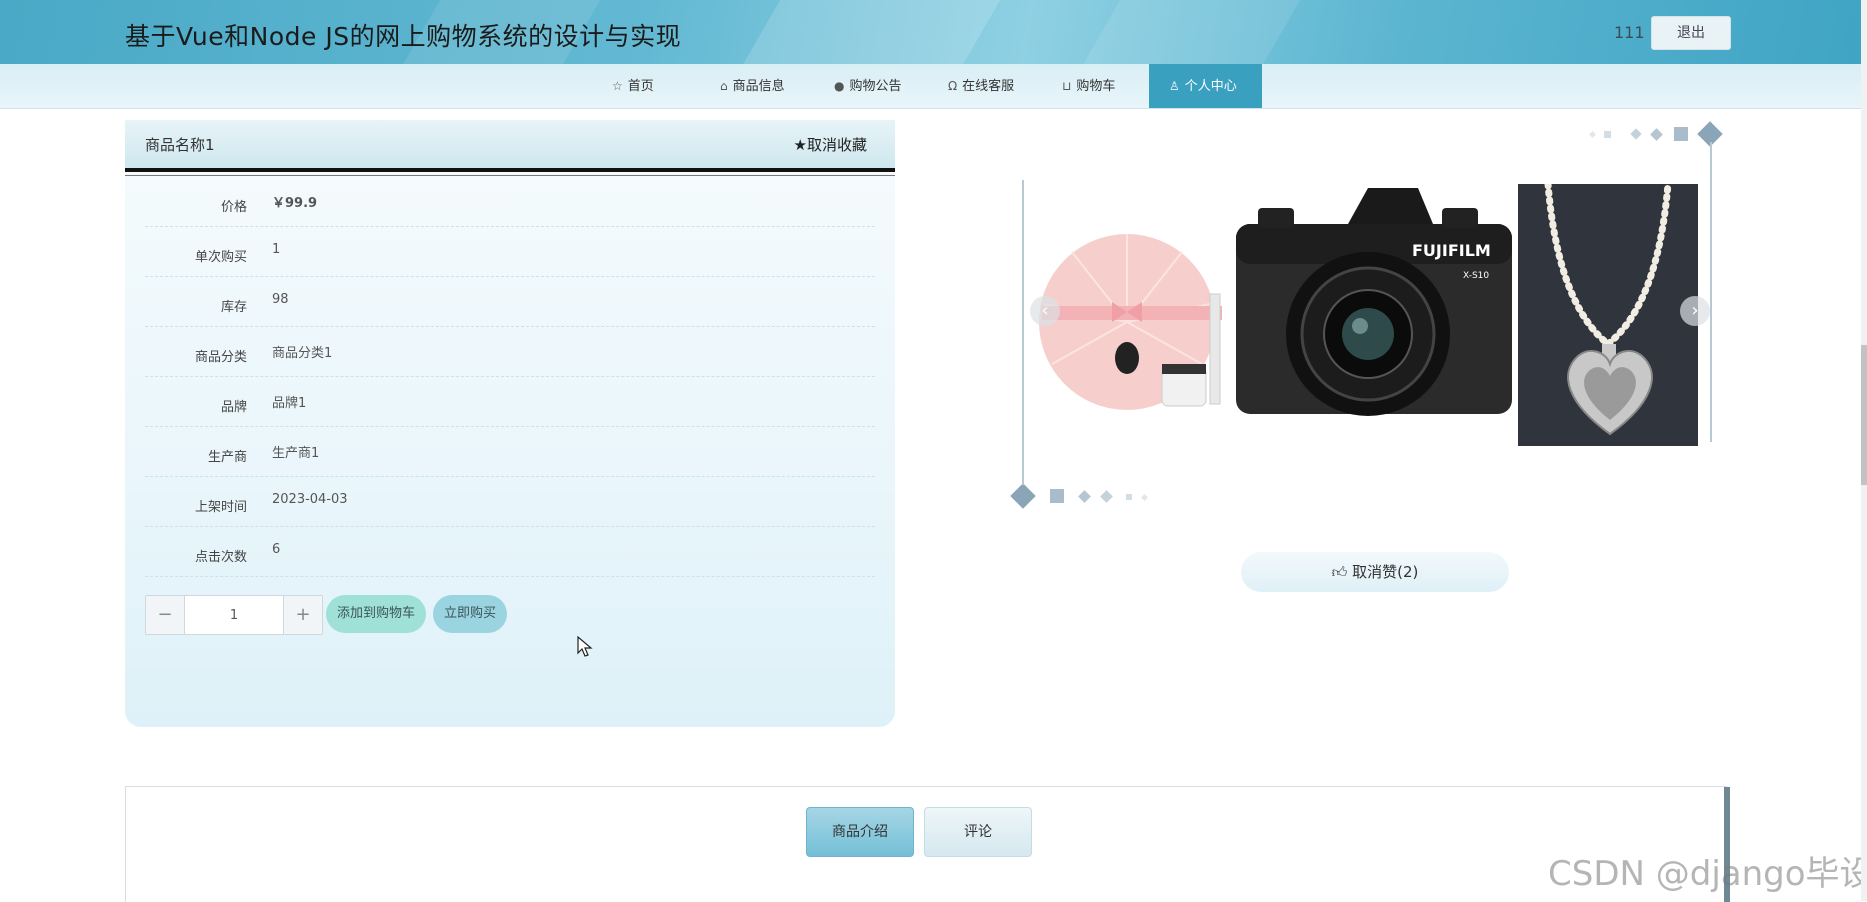  I want to click on field-value: 98, so click(280, 299).